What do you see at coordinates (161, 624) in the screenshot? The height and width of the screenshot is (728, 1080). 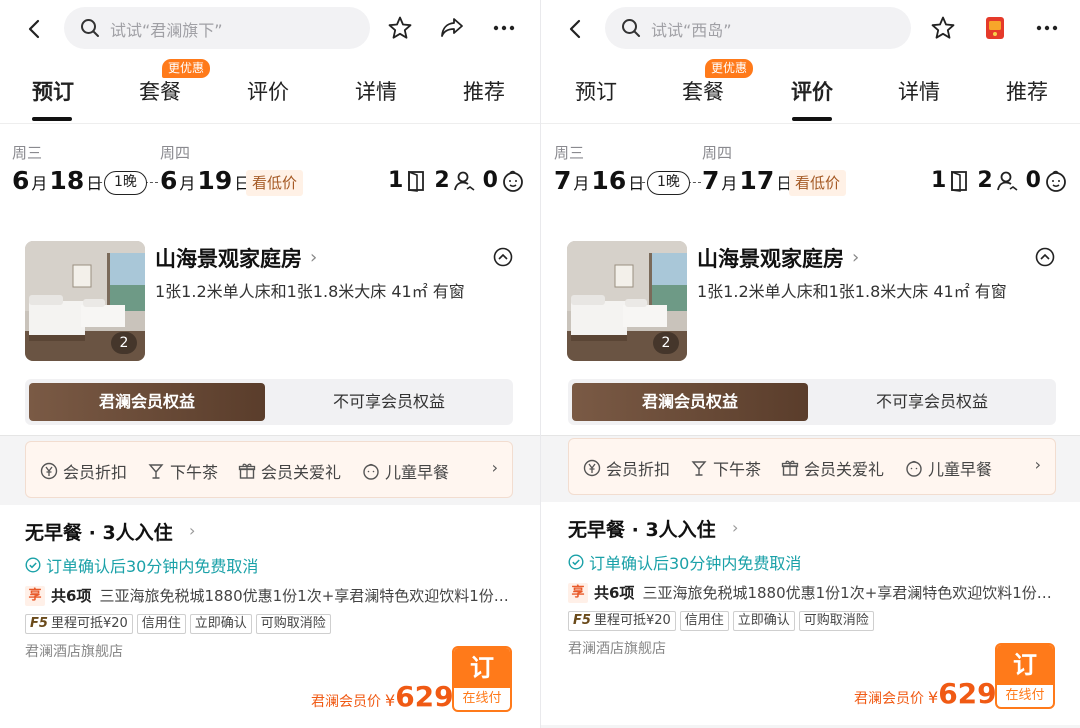 I see `credit-stay-tag: 信用住` at bounding box center [161, 624].